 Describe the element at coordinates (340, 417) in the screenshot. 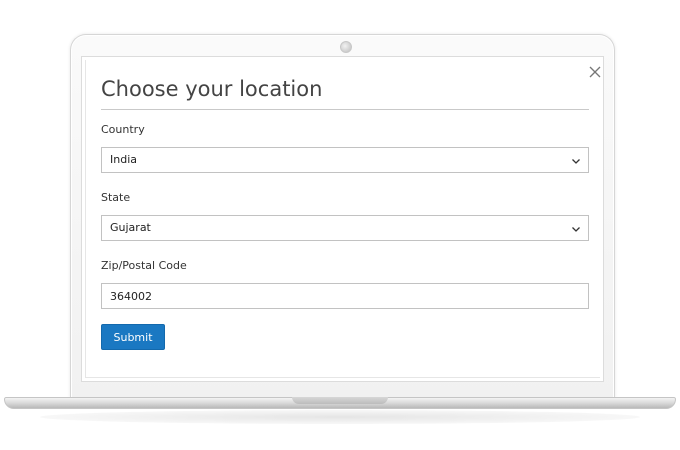

I see `laptop-shadow` at that location.